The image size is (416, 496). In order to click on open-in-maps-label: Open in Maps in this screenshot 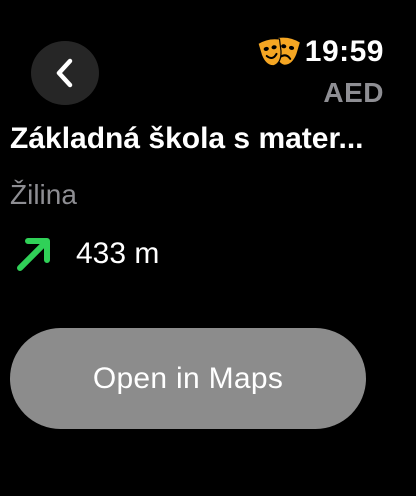, I will do `click(188, 378)`.